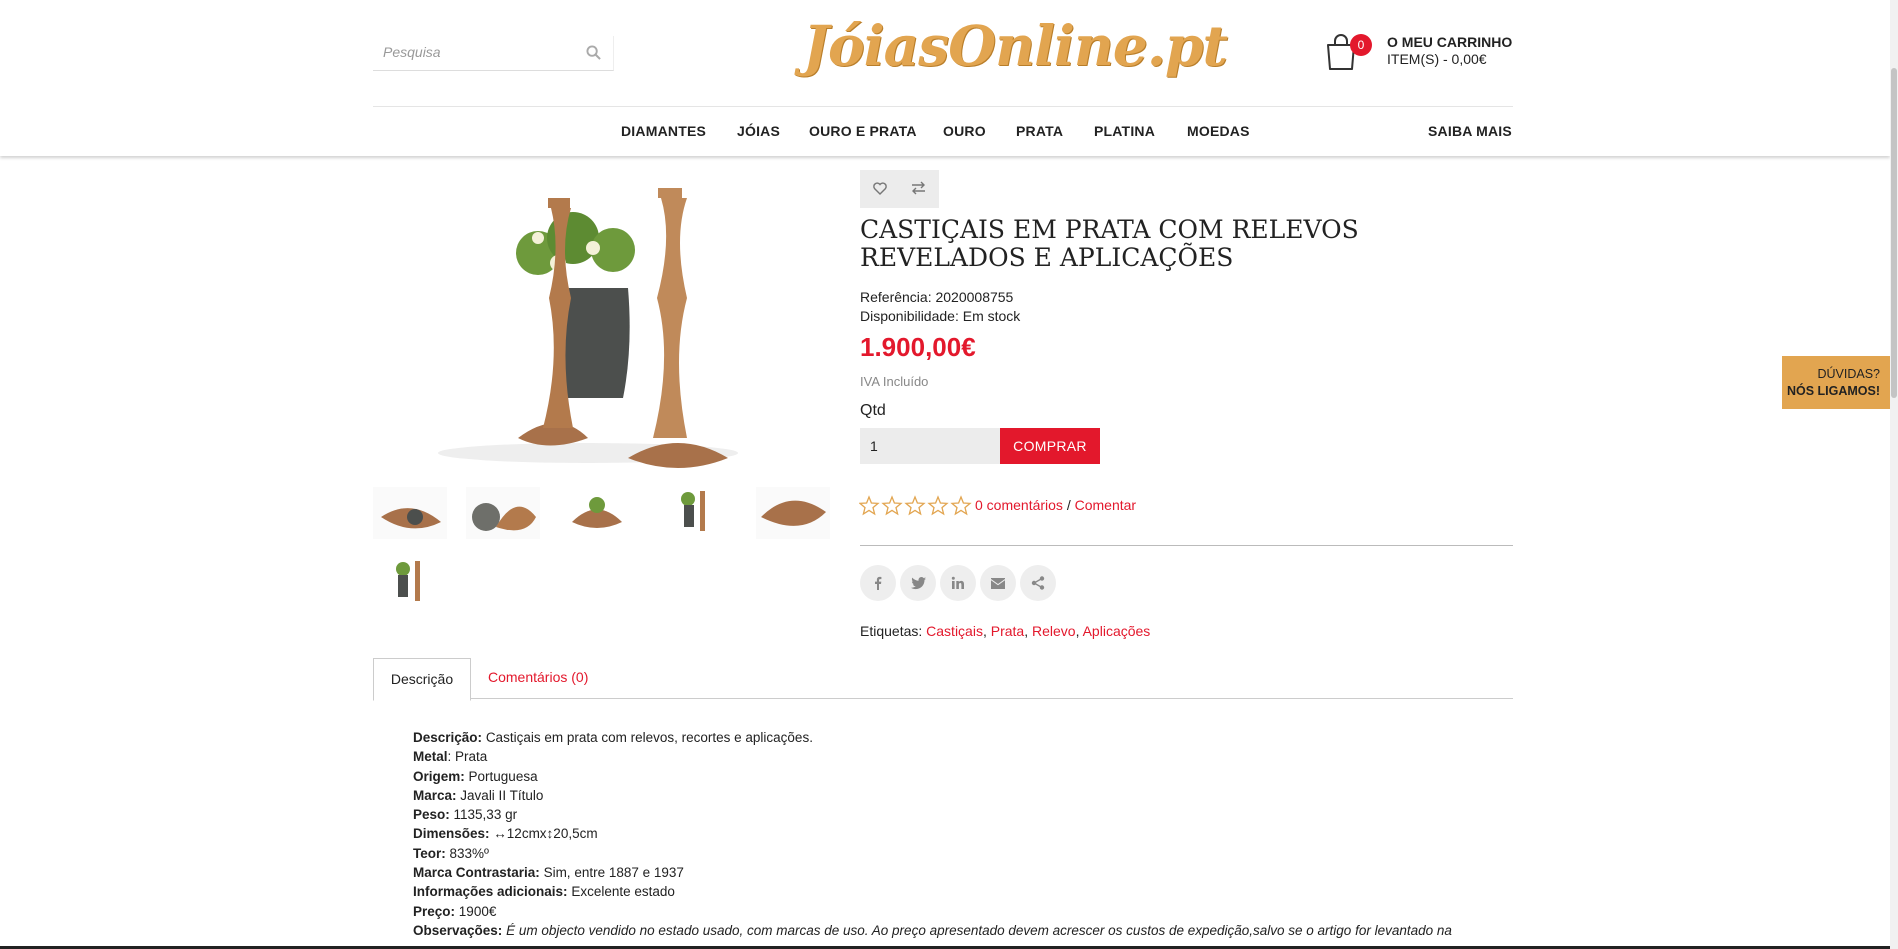 The image size is (1898, 949). I want to click on nav-item-diamantes: DIAMANTES, so click(663, 131).